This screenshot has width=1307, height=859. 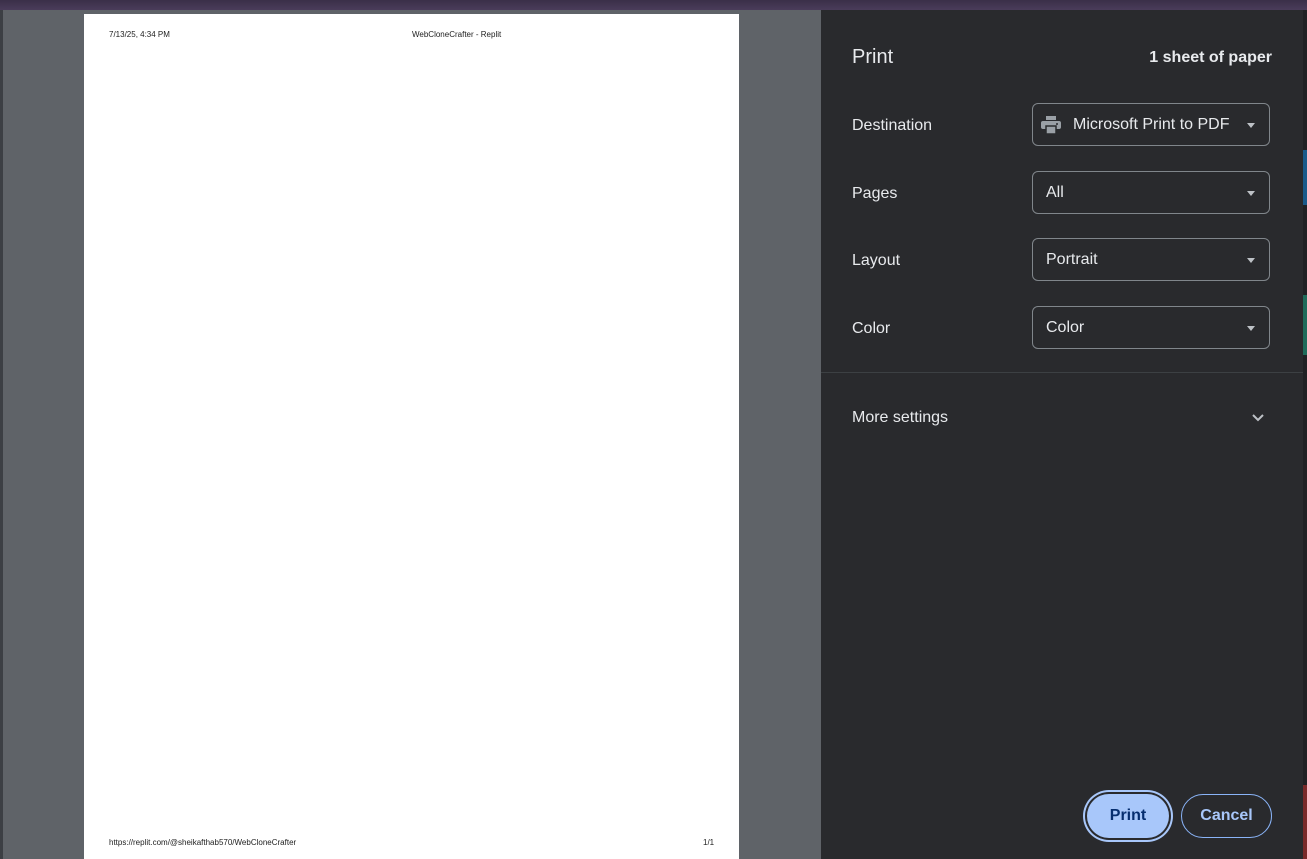 I want to click on more-settings-toggle: More settings, so click(x=900, y=418).